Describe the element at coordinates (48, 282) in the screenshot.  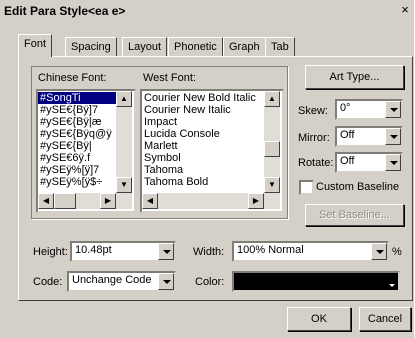
I see `code-label: Code:` at that location.